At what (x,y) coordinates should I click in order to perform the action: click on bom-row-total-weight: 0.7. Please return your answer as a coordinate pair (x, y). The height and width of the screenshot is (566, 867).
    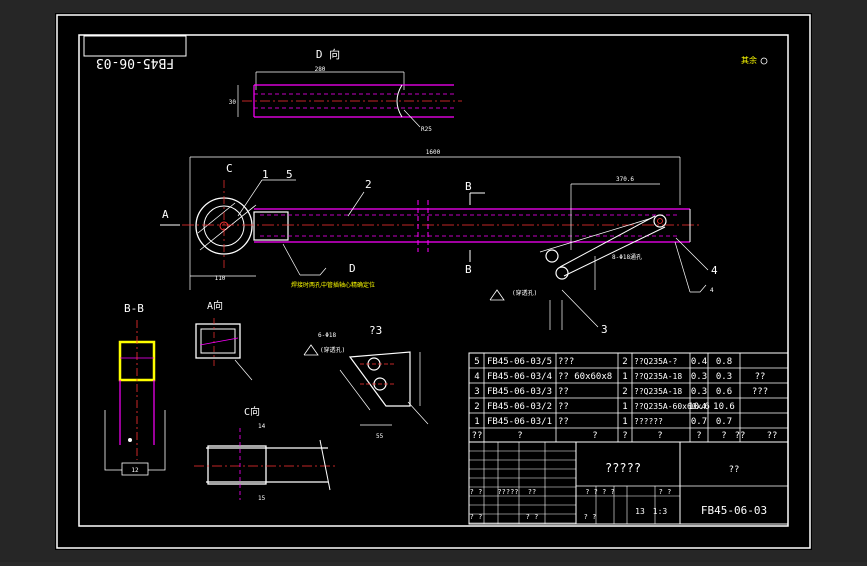
    Looking at the image, I should click on (724, 422).